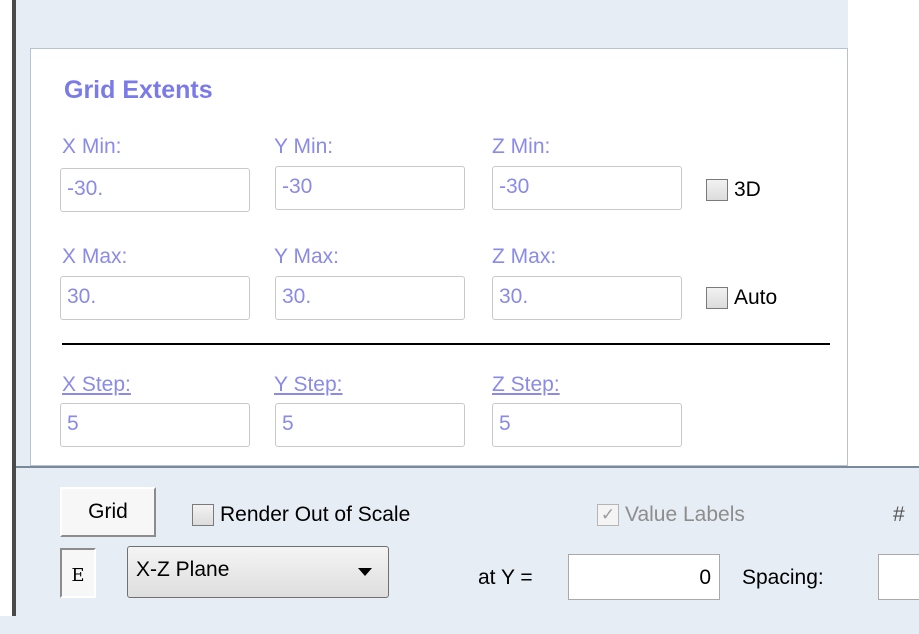 The image size is (919, 634). What do you see at coordinates (370, 425) in the screenshot?
I see `y-step-input: 5` at bounding box center [370, 425].